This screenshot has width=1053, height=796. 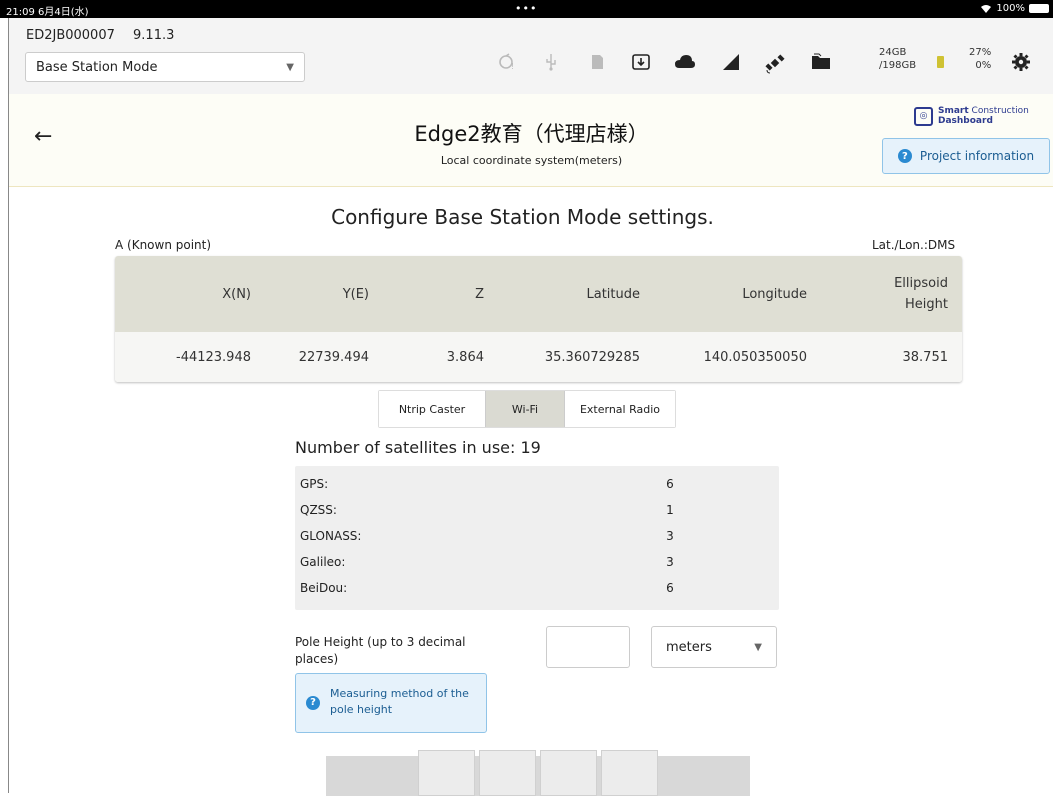 I want to click on table-cell: 22739.494, so click(x=333, y=357).